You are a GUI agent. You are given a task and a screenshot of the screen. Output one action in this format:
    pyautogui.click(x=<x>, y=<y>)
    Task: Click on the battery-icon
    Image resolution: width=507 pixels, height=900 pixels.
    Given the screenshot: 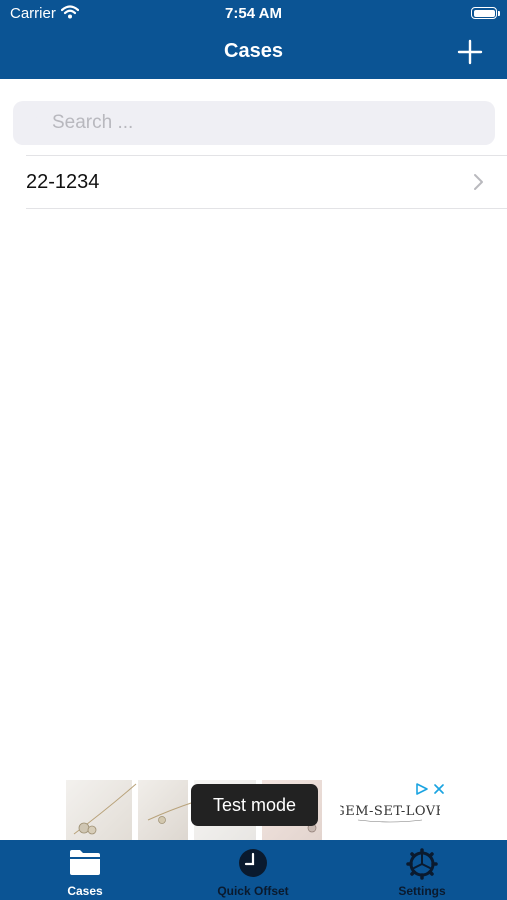 What is the action you would take?
    pyautogui.click(x=484, y=13)
    